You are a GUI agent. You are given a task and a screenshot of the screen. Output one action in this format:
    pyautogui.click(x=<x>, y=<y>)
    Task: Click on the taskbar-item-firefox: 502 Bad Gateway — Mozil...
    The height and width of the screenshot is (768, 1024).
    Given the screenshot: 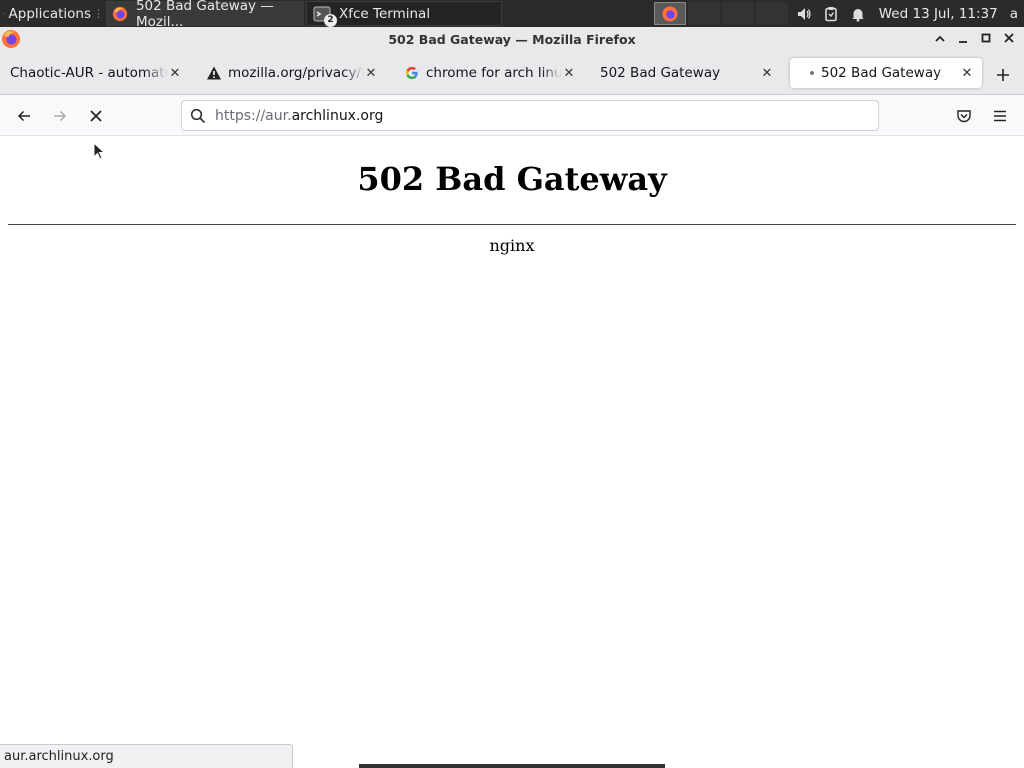 What is the action you would take?
    pyautogui.click(x=205, y=15)
    